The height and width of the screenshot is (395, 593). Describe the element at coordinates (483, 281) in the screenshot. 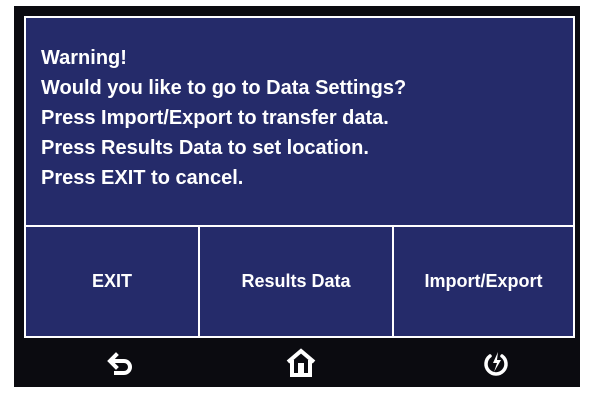

I see `import-export-button: Import/Export` at that location.